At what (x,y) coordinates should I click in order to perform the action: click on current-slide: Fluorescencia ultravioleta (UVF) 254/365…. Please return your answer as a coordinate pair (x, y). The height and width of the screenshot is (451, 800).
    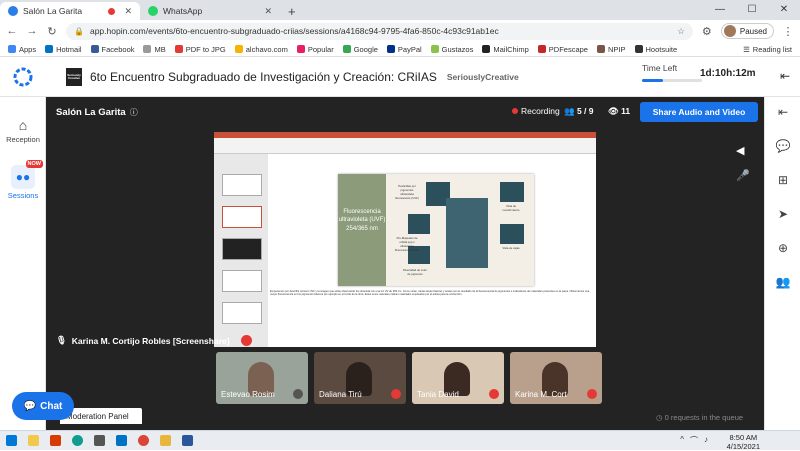
    Looking at the image, I should click on (436, 230).